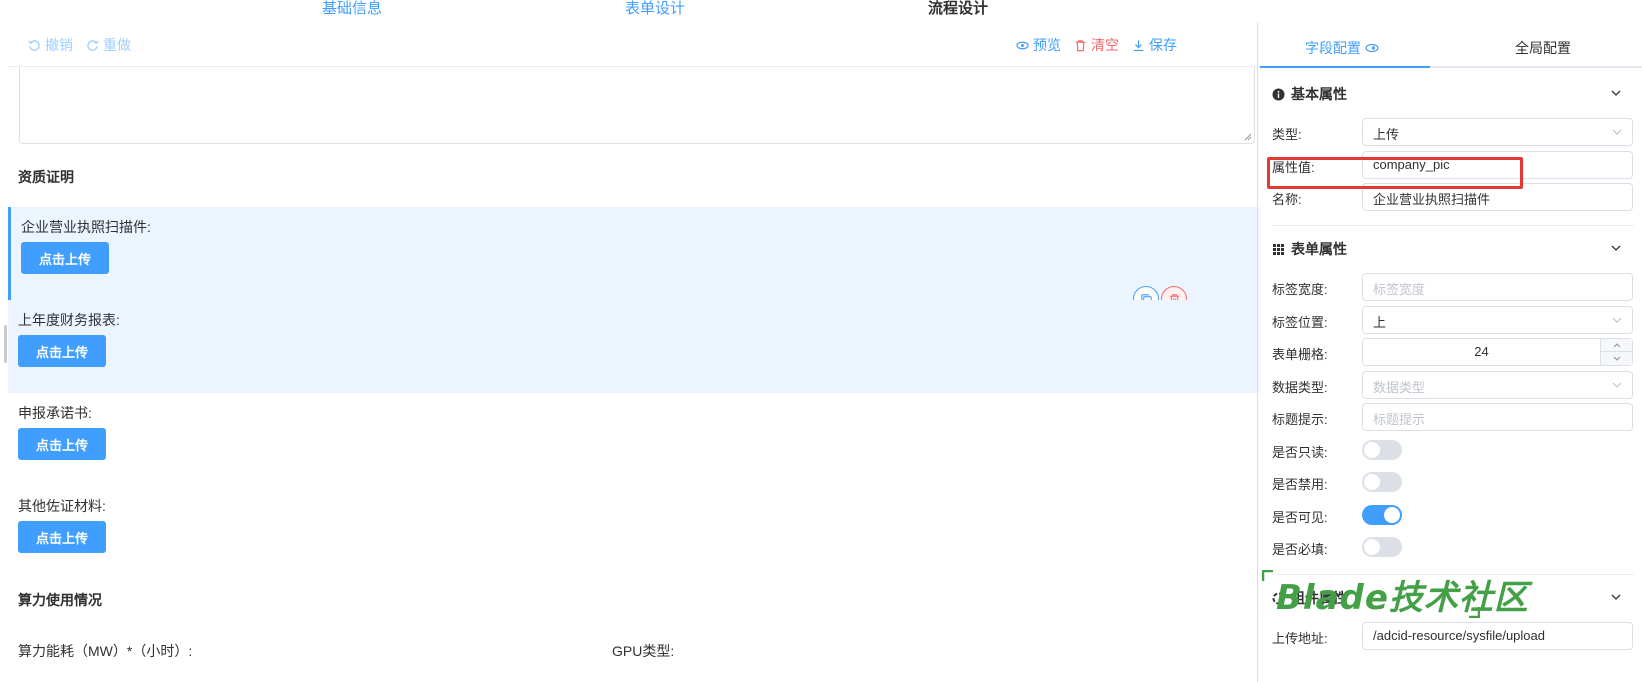  I want to click on increase-button, so click(1616, 345).